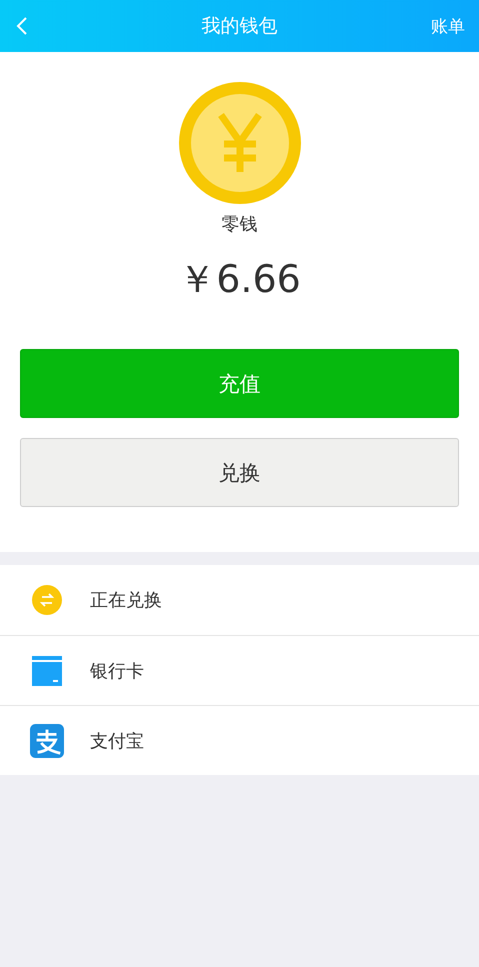 Image resolution: width=479 pixels, height=967 pixels. Describe the element at coordinates (47, 671) in the screenshot. I see `card-icon` at that location.